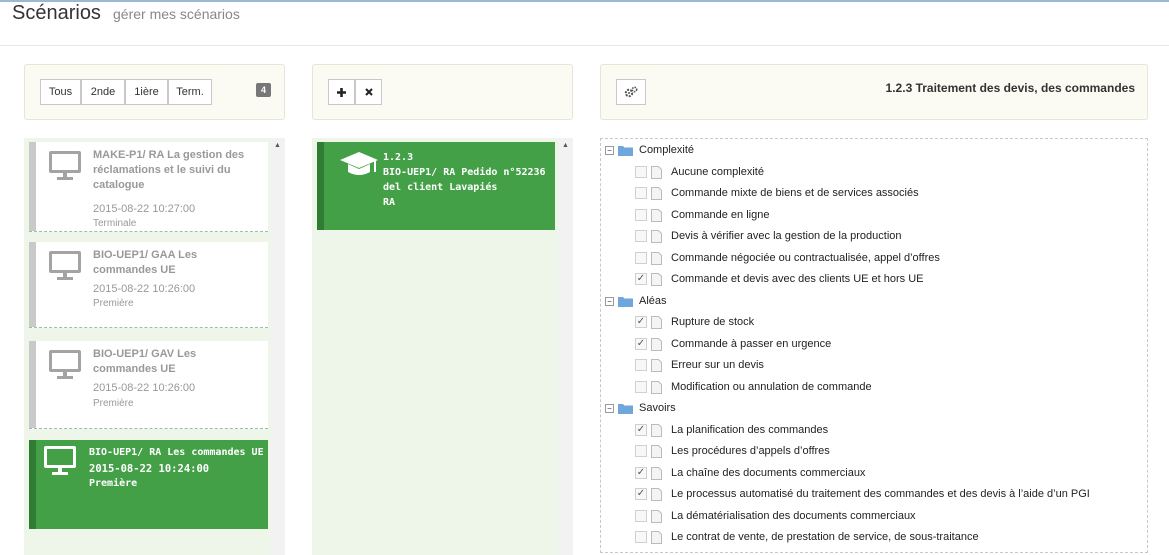  Describe the element at coordinates (702, 215) in the screenshot. I see `tree-leaf: Commande en ligne` at that location.